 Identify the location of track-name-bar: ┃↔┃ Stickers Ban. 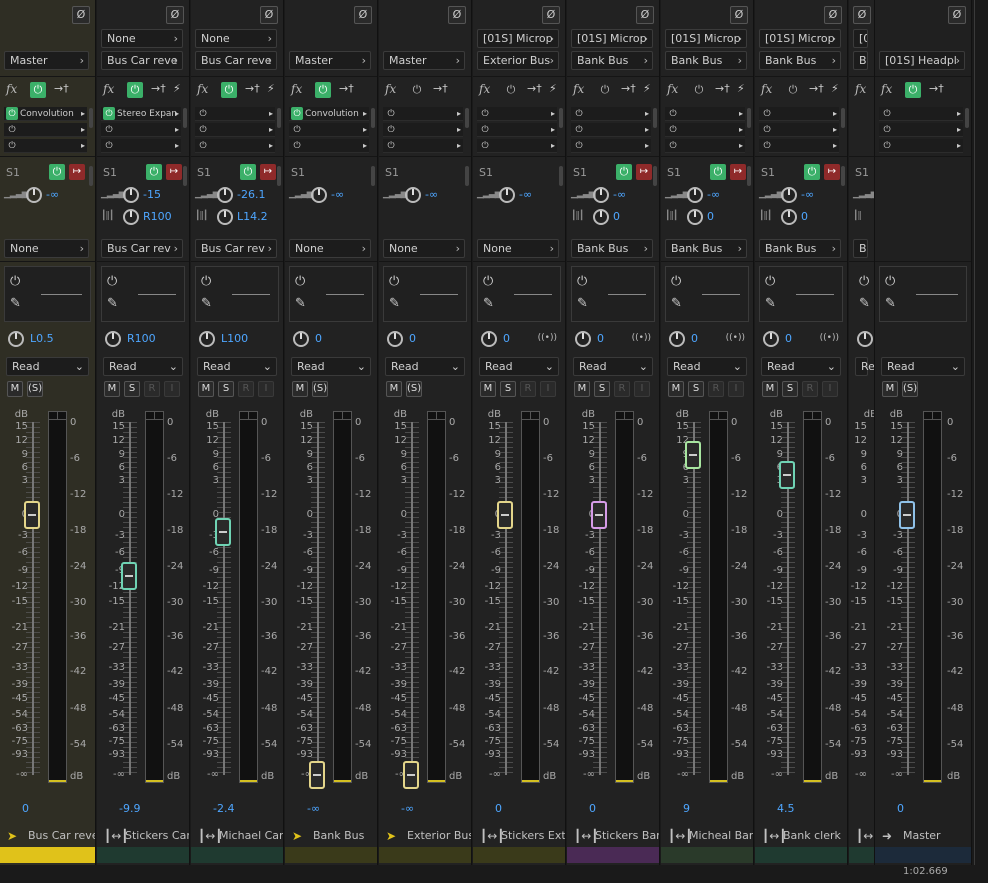
(613, 836).